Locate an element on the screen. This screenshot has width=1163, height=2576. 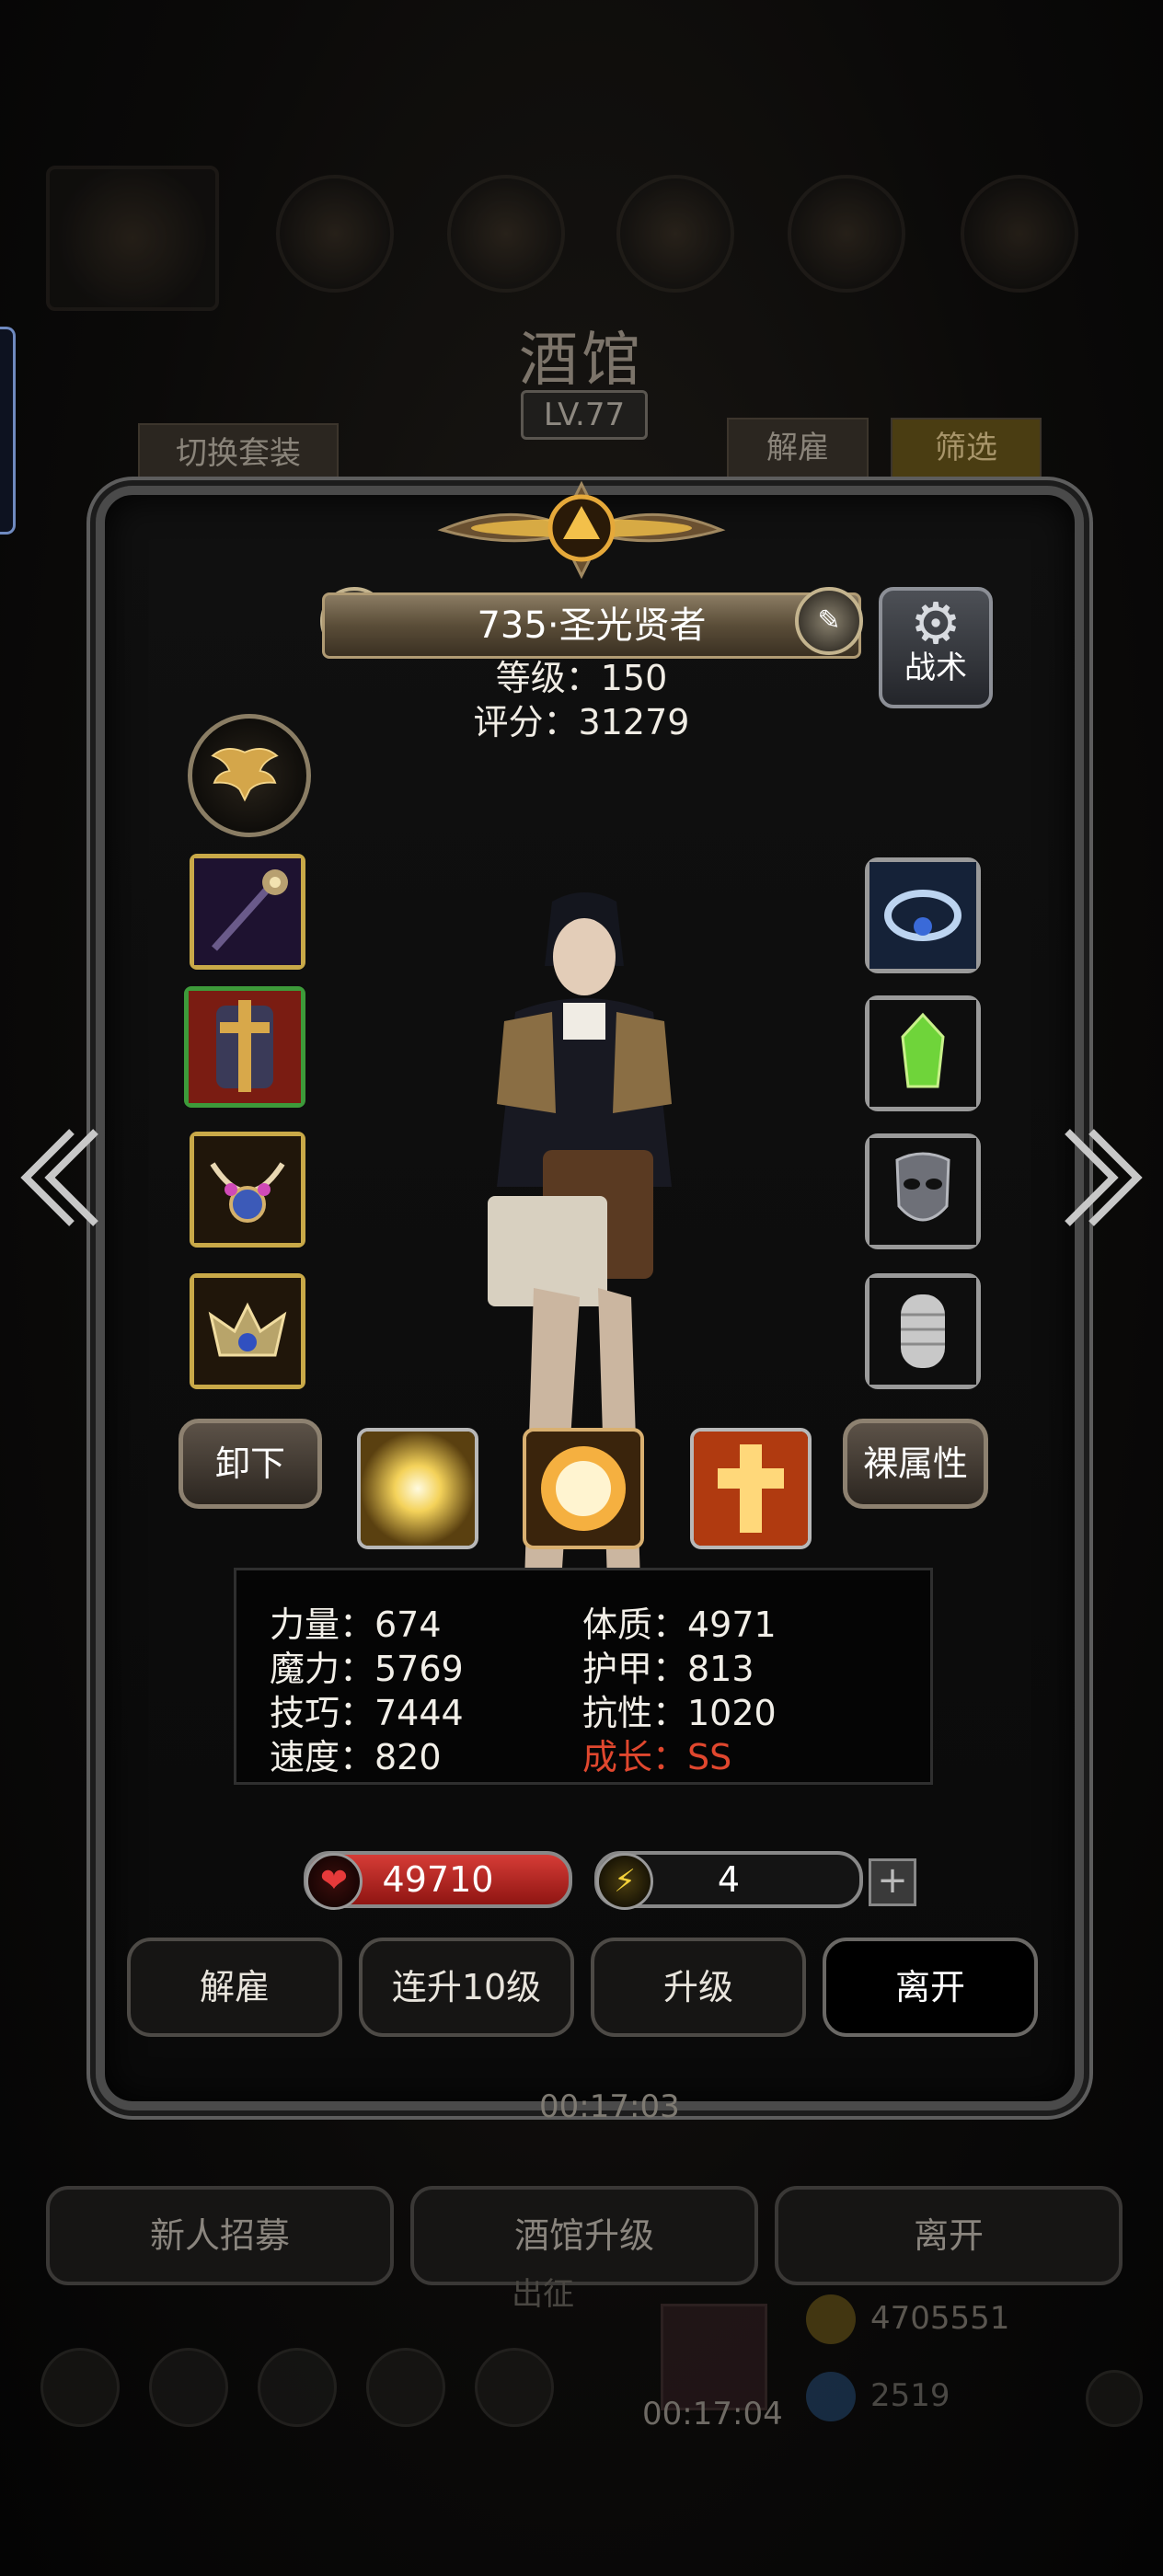
jeweled-necklace-icon is located at coordinates (248, 1189).